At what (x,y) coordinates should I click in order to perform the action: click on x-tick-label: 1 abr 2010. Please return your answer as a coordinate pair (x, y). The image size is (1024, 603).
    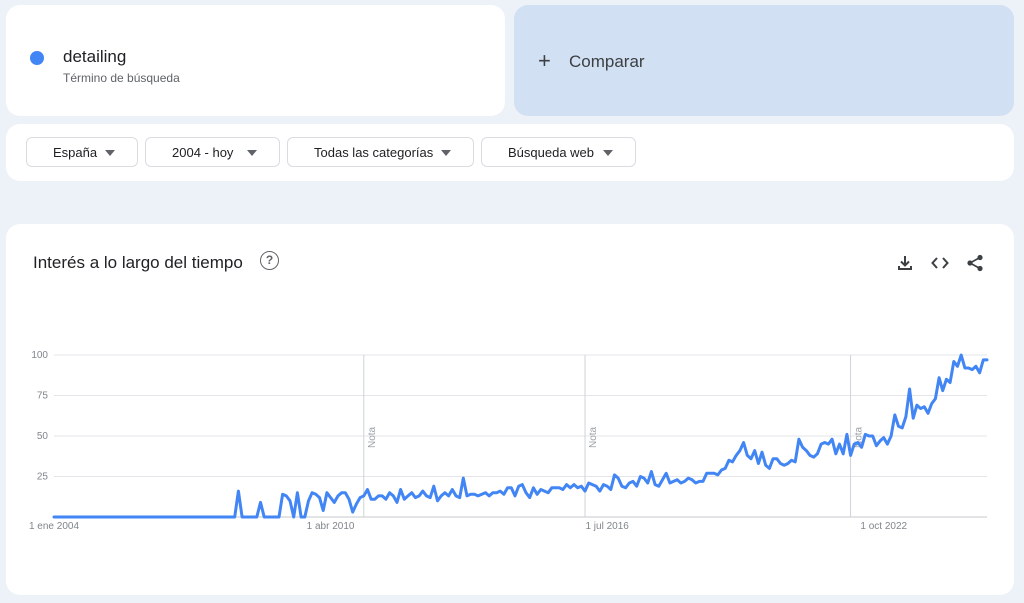
    Looking at the image, I should click on (331, 526).